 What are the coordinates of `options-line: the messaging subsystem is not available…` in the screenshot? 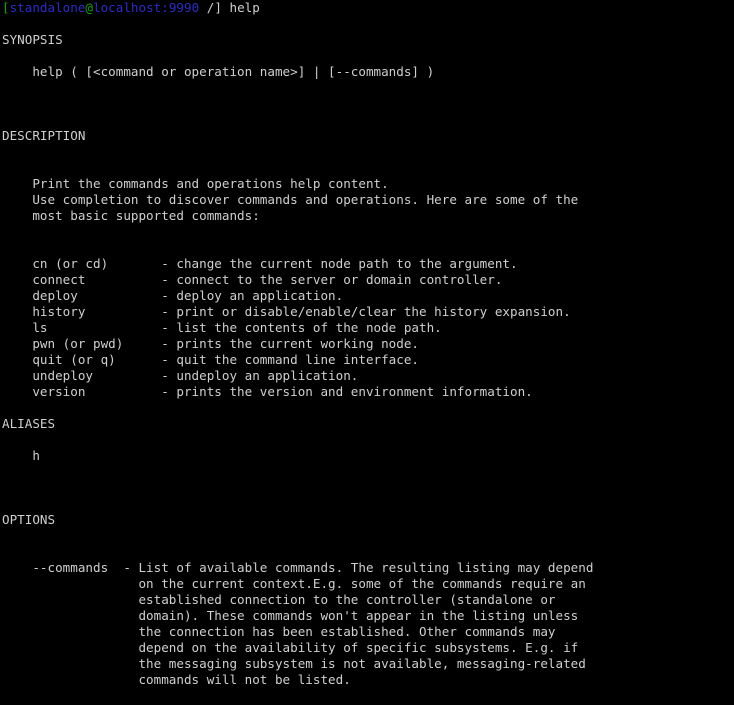 It's located at (294, 663).